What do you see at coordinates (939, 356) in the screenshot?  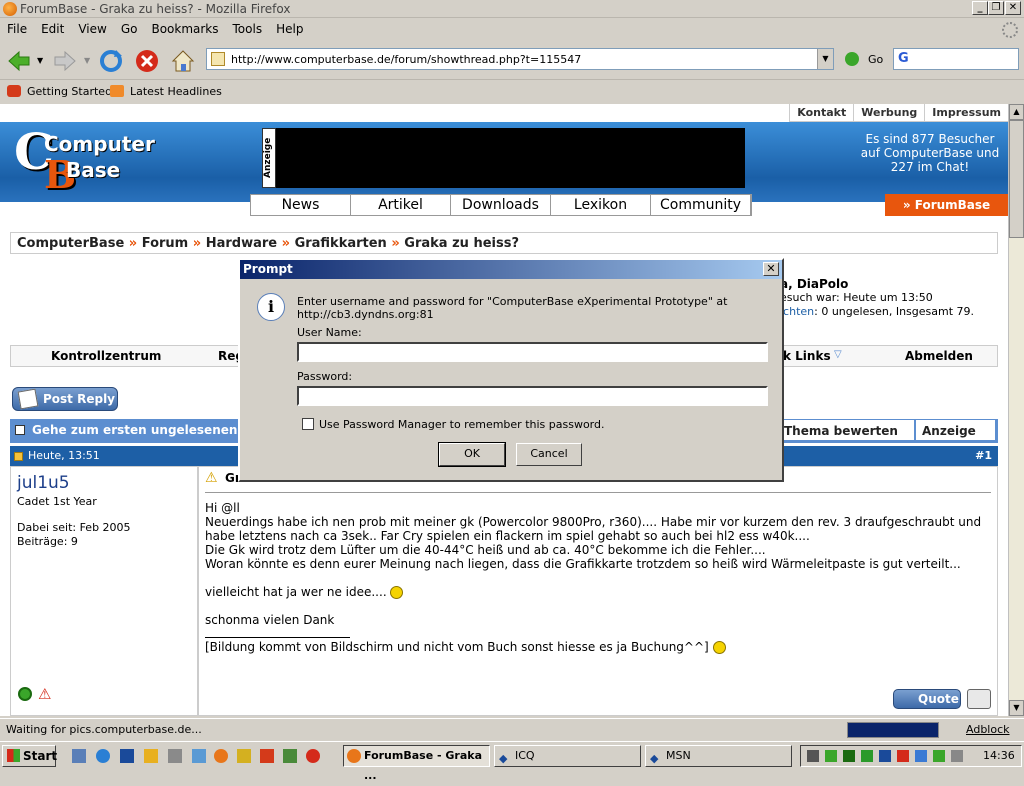 I see `link-abmelden: Abmelden` at bounding box center [939, 356].